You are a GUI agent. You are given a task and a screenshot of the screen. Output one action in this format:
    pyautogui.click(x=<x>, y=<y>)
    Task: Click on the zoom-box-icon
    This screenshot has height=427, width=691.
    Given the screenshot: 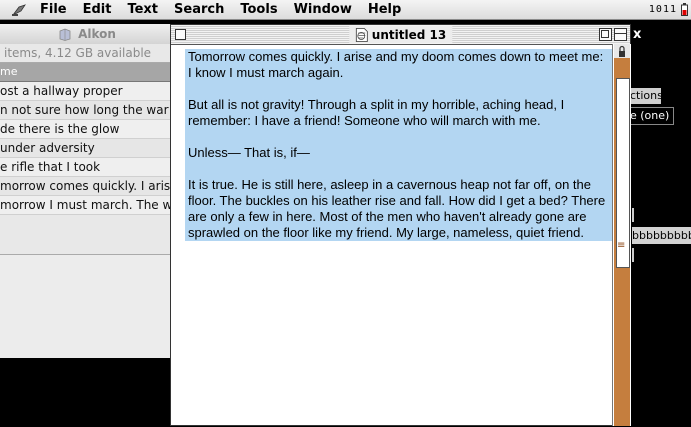 What is the action you would take?
    pyautogui.click(x=605, y=34)
    